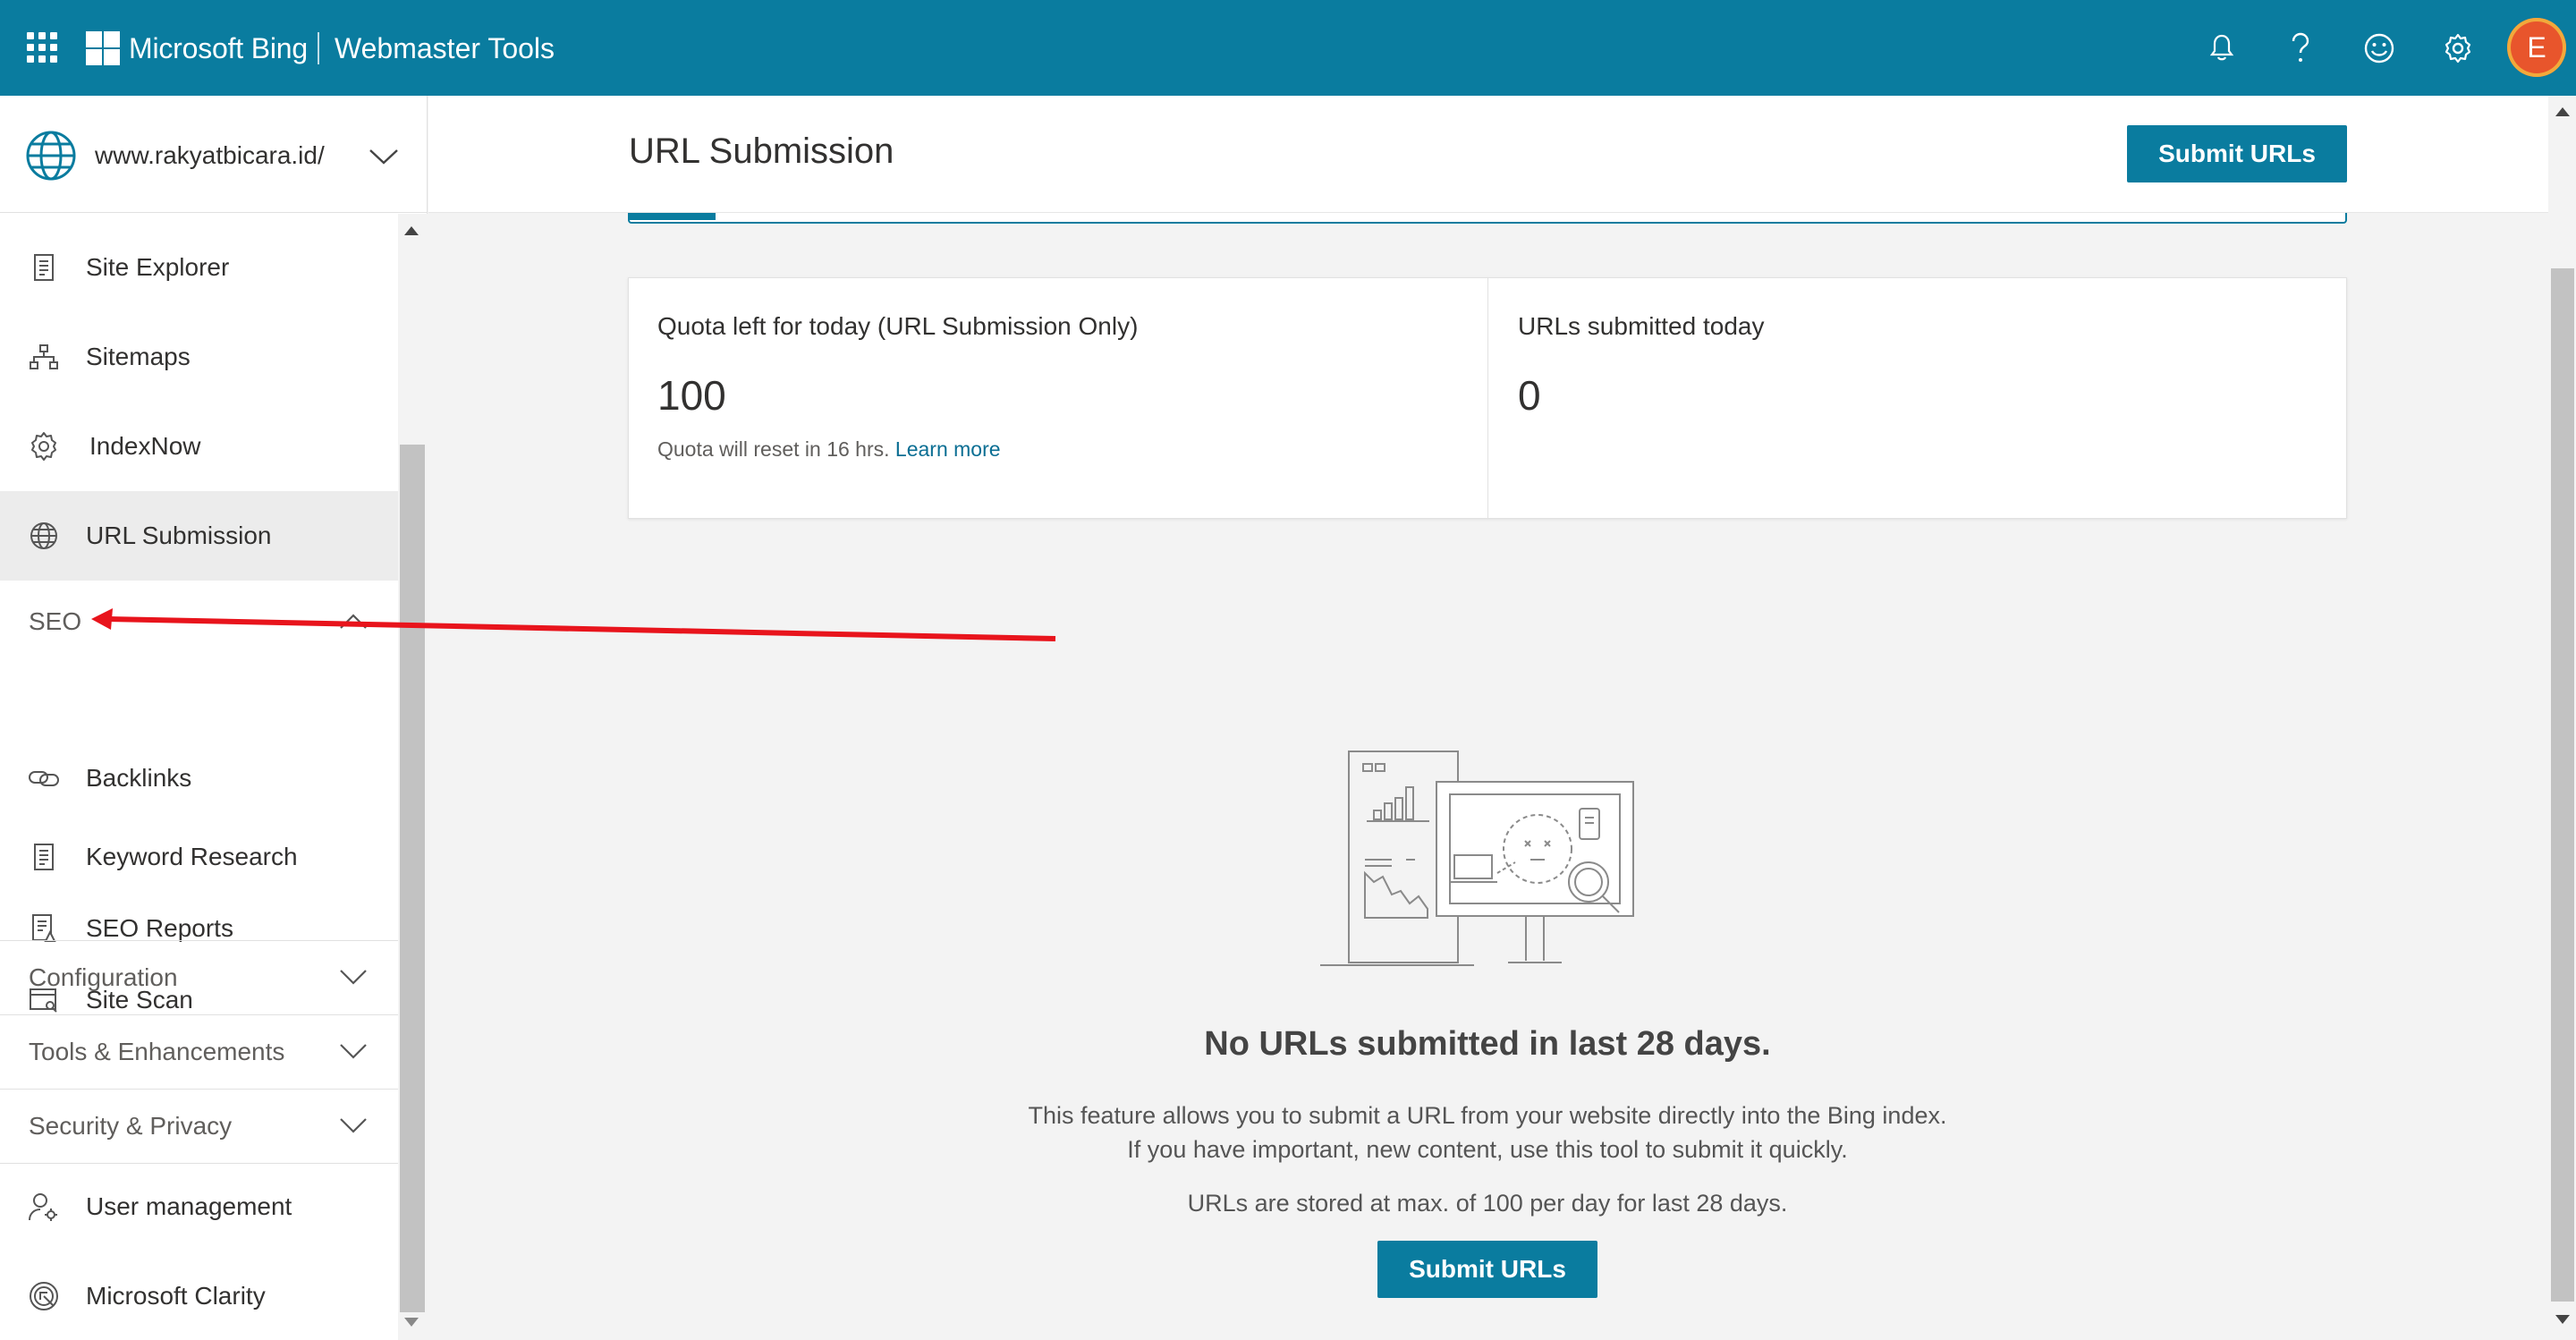 Image resolution: width=2576 pixels, height=1340 pixels. What do you see at coordinates (2536, 47) in the screenshot?
I see `user-avatar: E` at bounding box center [2536, 47].